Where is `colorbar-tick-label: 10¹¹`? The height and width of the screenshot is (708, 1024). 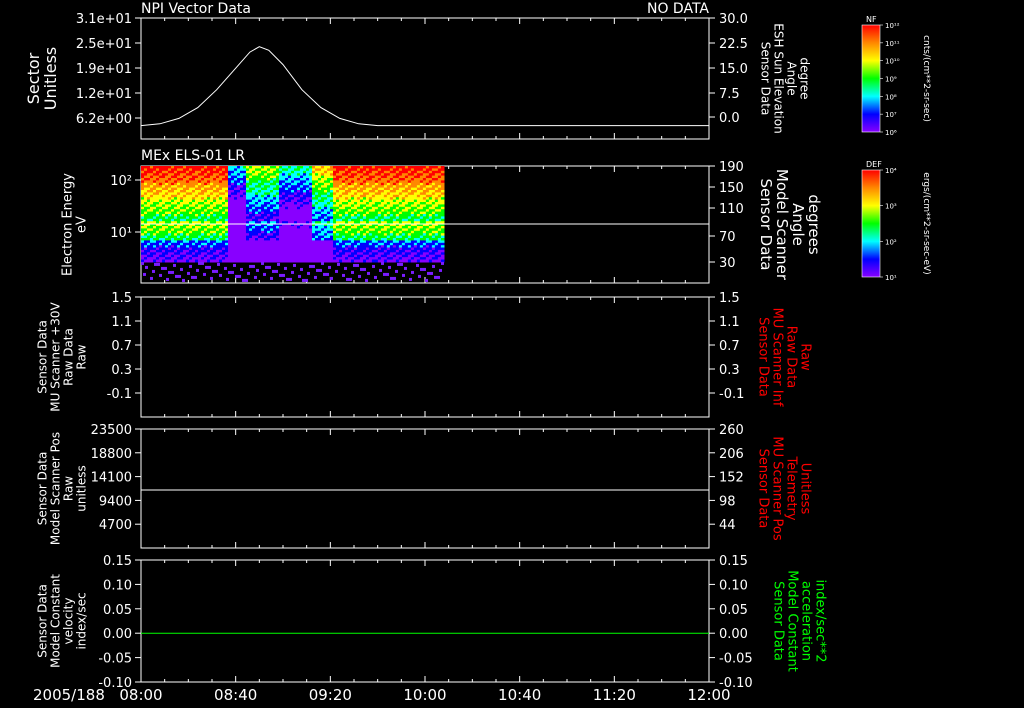 colorbar-tick-label: 10¹¹ is located at coordinates (892, 44).